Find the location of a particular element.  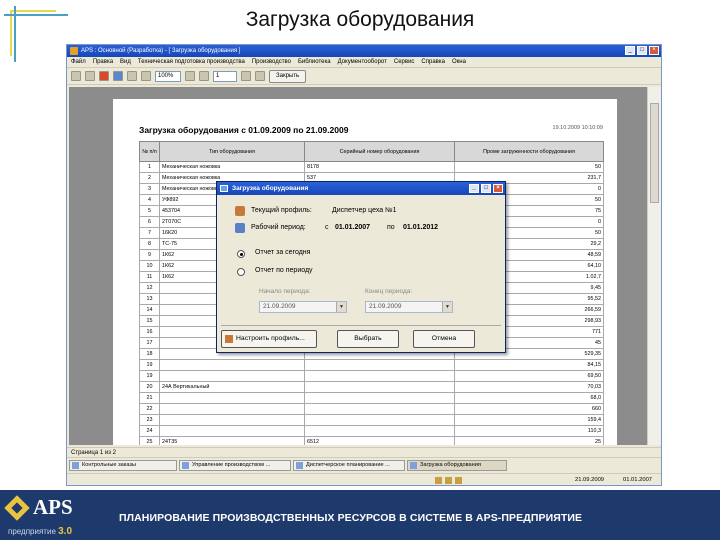

zoom-select: 100% is located at coordinates (168, 76).